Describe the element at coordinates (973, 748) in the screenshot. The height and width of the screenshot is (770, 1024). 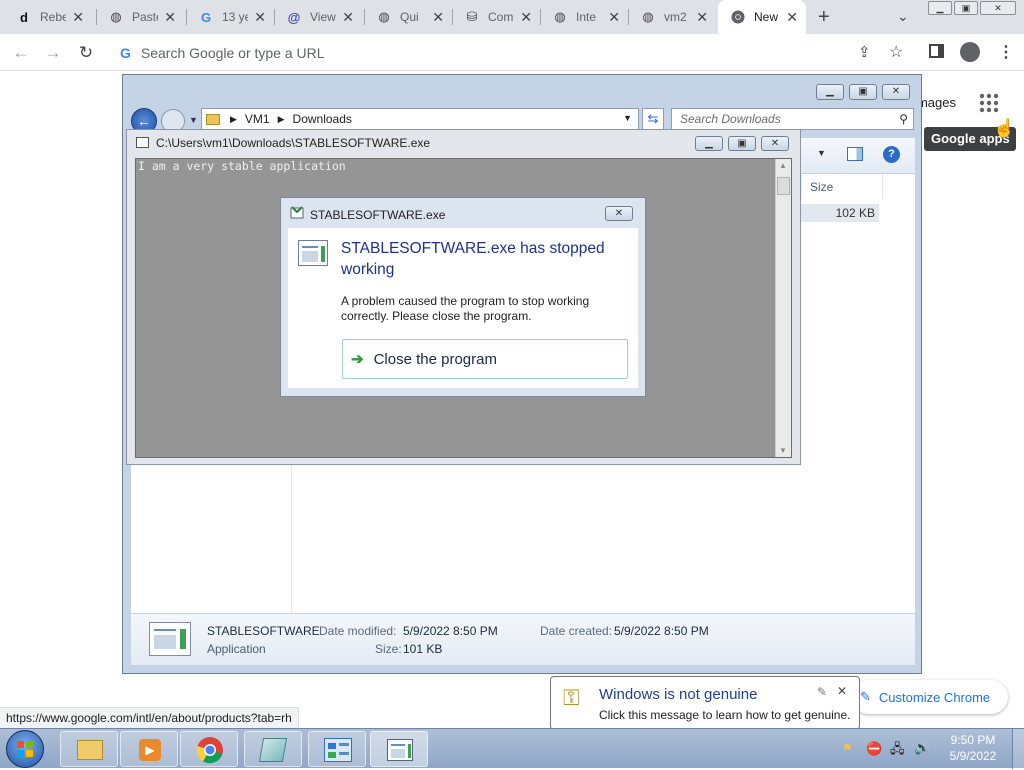
I see `clock: 9:50 PM 5/9/2022` at that location.